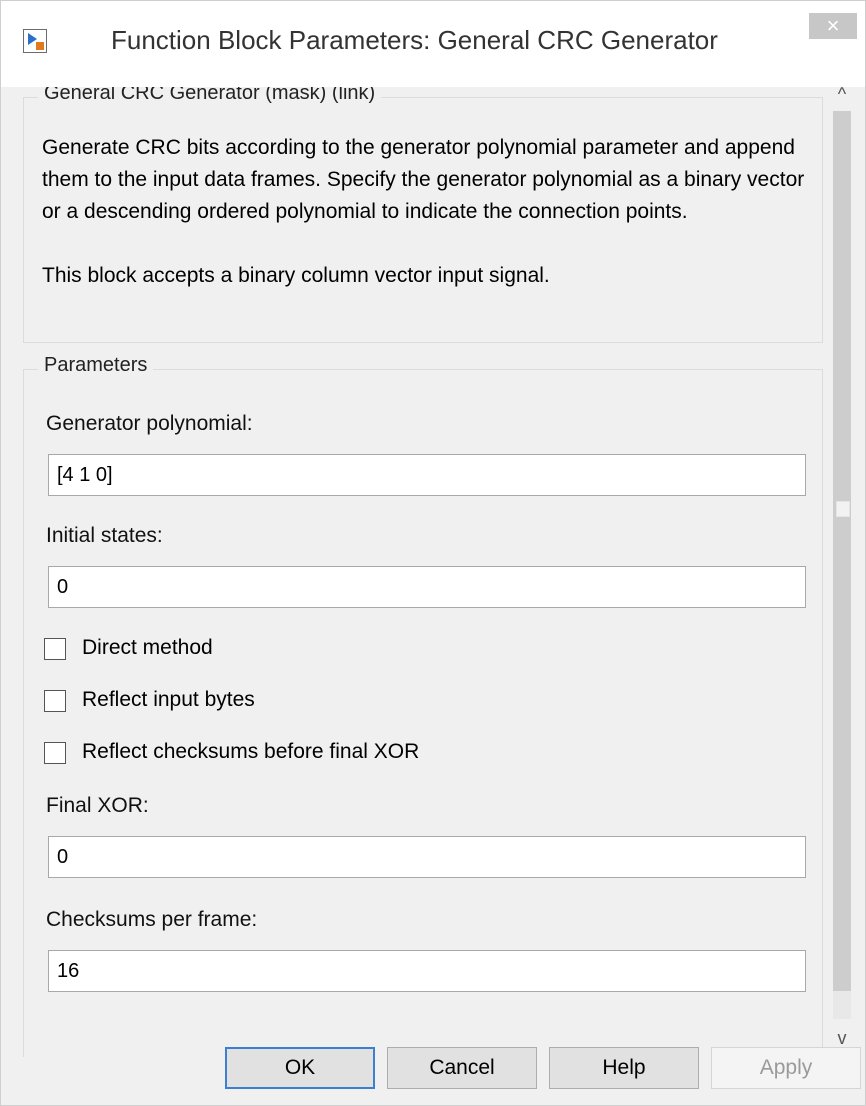  Describe the element at coordinates (35, 41) in the screenshot. I see `simulink-block-icon` at that location.